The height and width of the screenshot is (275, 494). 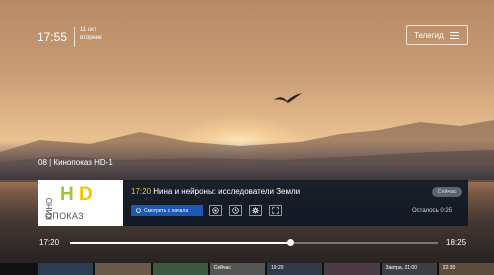 I want to click on clock-time: 17:55, so click(x=52, y=37).